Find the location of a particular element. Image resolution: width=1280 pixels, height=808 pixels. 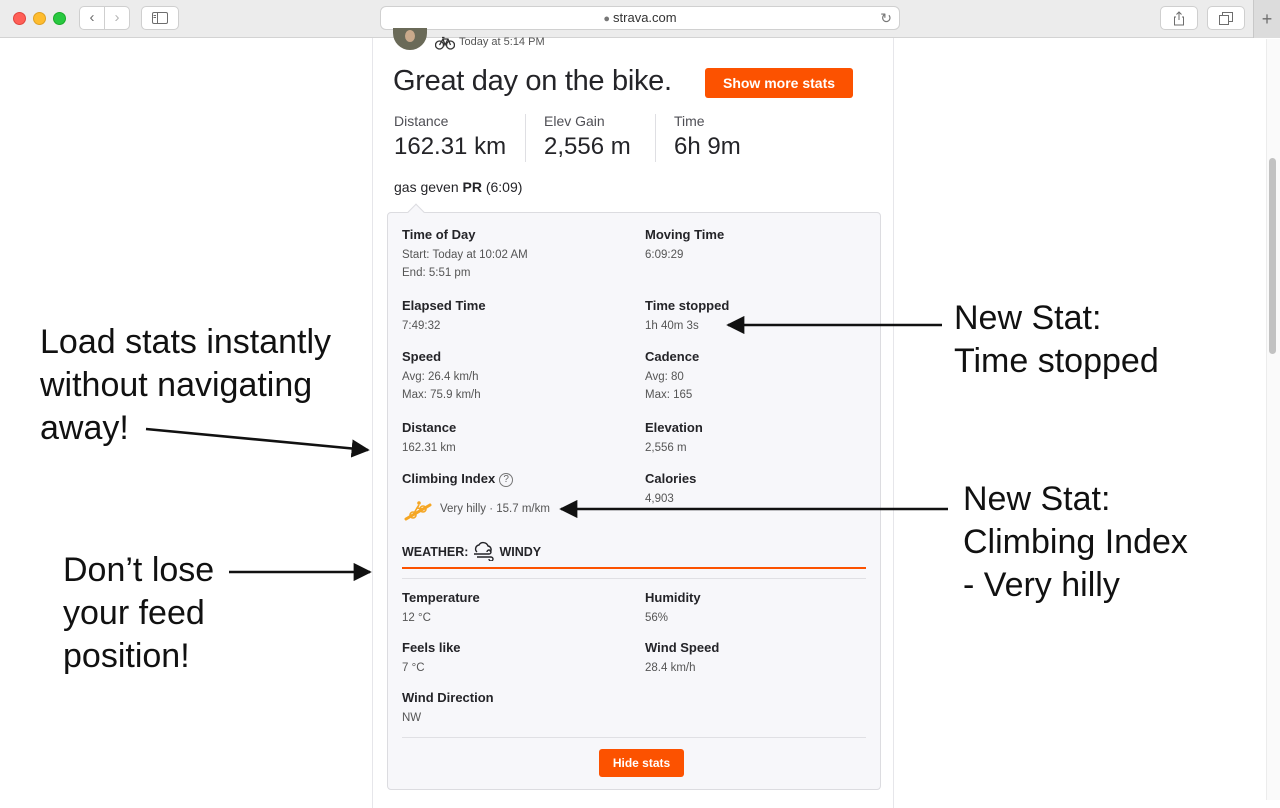

minimize-window-button is located at coordinates (39, 18).